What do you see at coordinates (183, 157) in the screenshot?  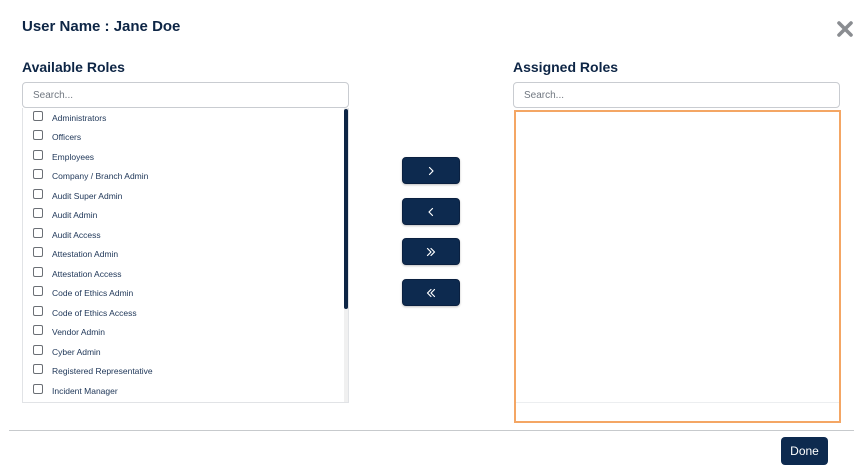 I see `list-item: Employees` at bounding box center [183, 157].